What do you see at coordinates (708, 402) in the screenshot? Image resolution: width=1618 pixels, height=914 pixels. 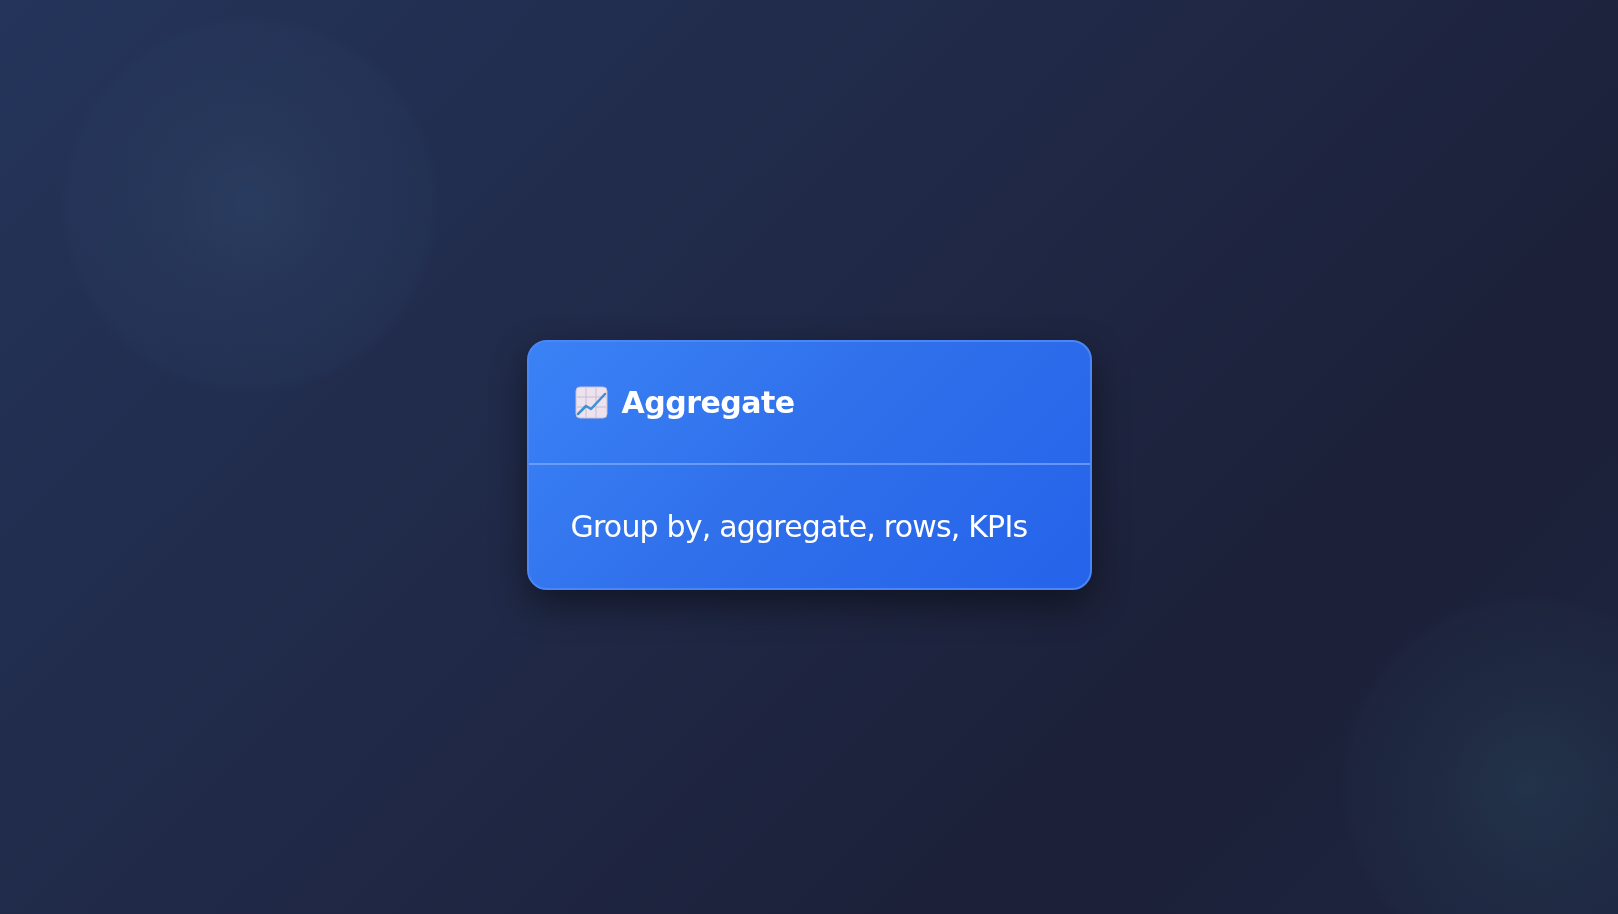 I see `card-title: Aggregate` at bounding box center [708, 402].